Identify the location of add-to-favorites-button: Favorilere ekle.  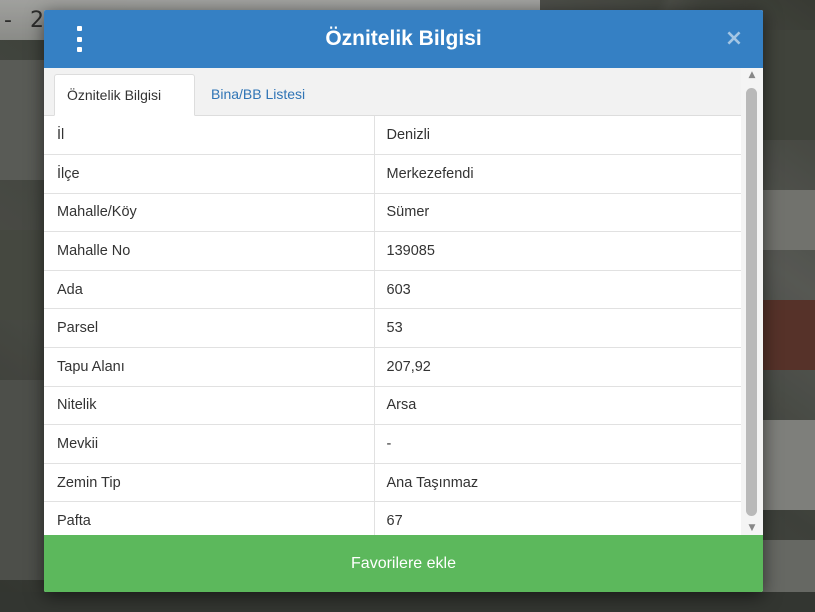
(403, 563).